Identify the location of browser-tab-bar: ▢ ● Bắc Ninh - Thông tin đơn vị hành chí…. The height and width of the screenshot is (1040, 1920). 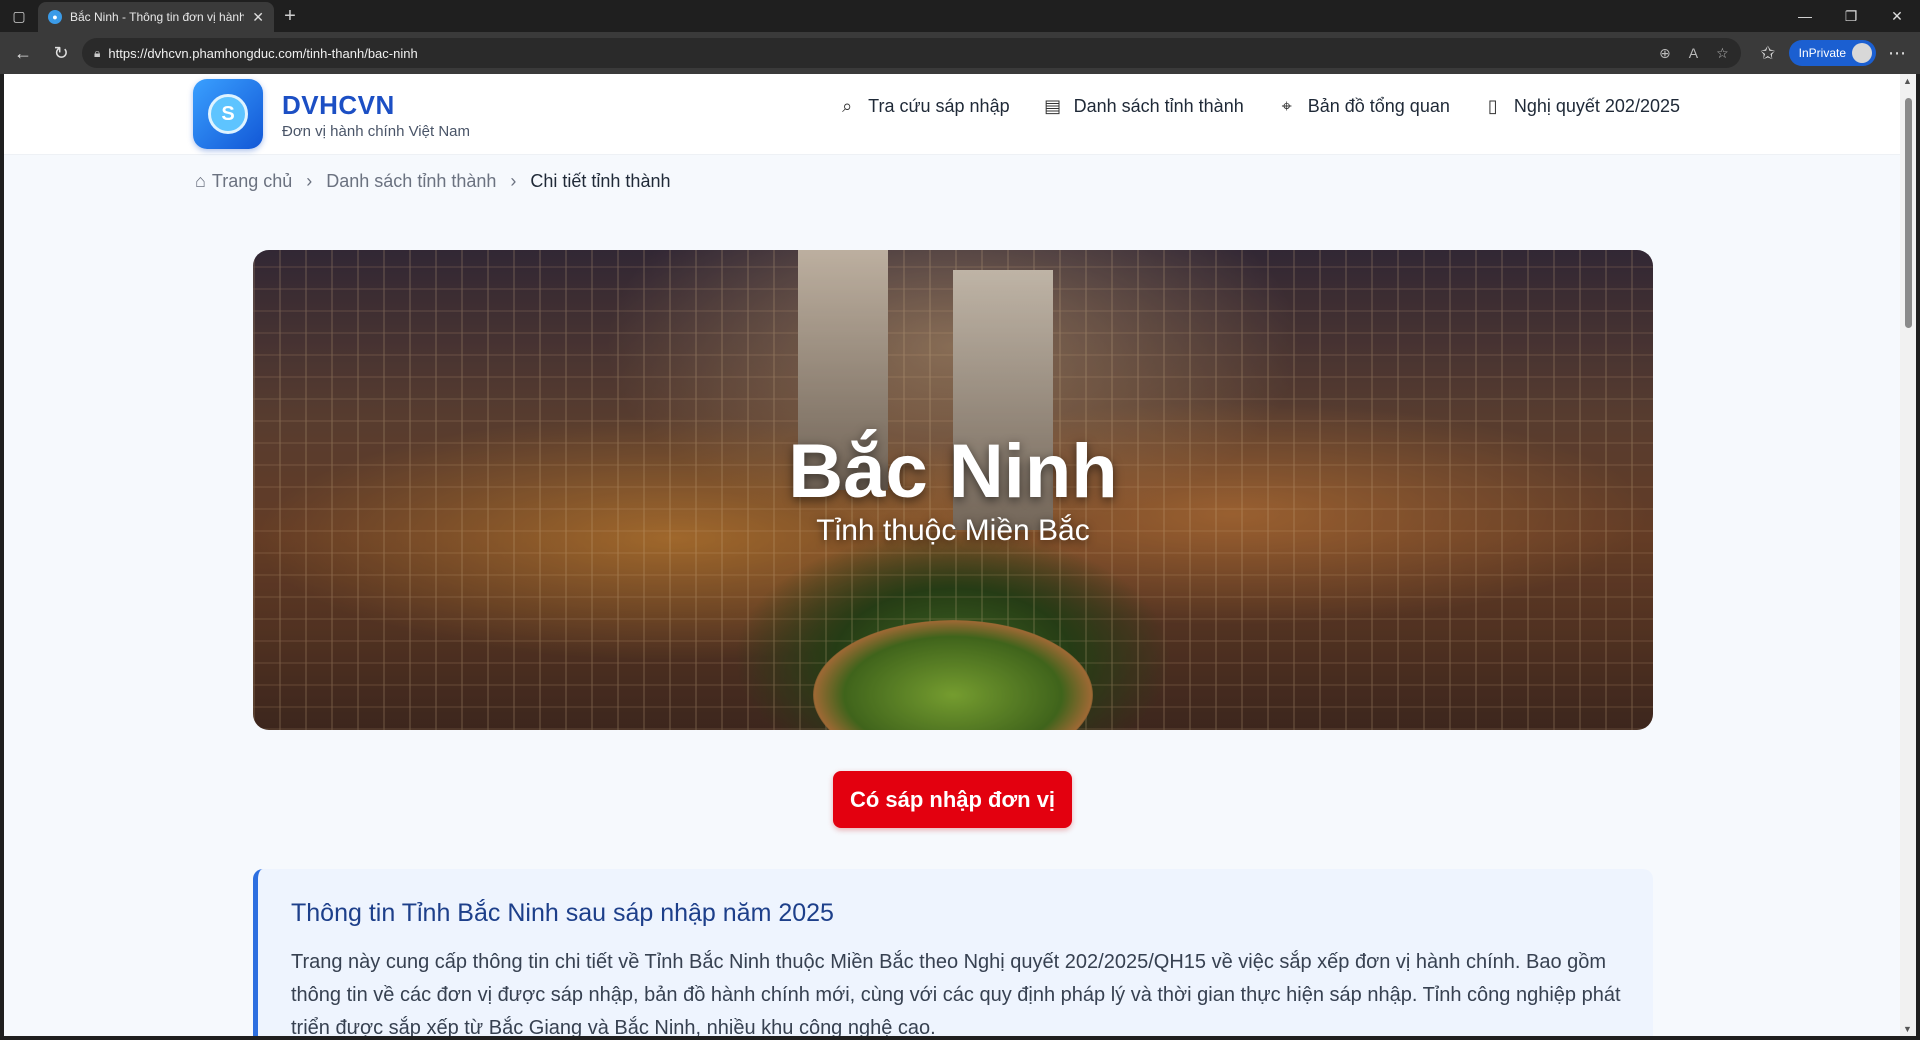
(960, 16).